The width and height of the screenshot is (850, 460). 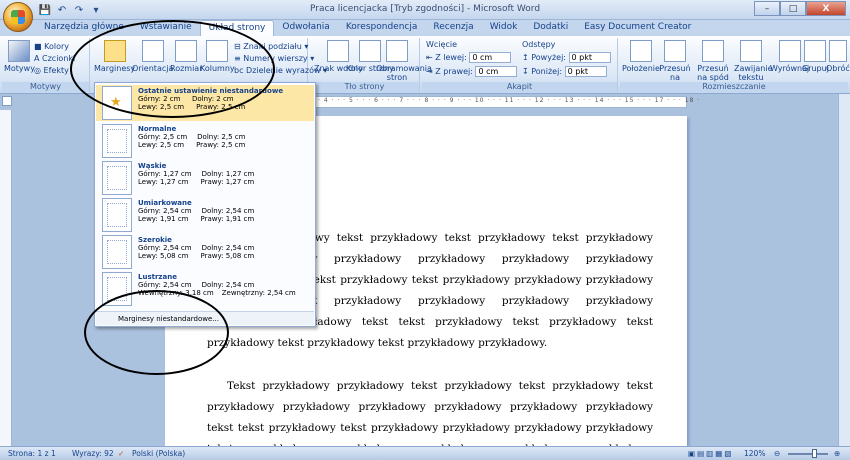 I want to click on tab-insert: Wstawianie, so click(x=166, y=28).